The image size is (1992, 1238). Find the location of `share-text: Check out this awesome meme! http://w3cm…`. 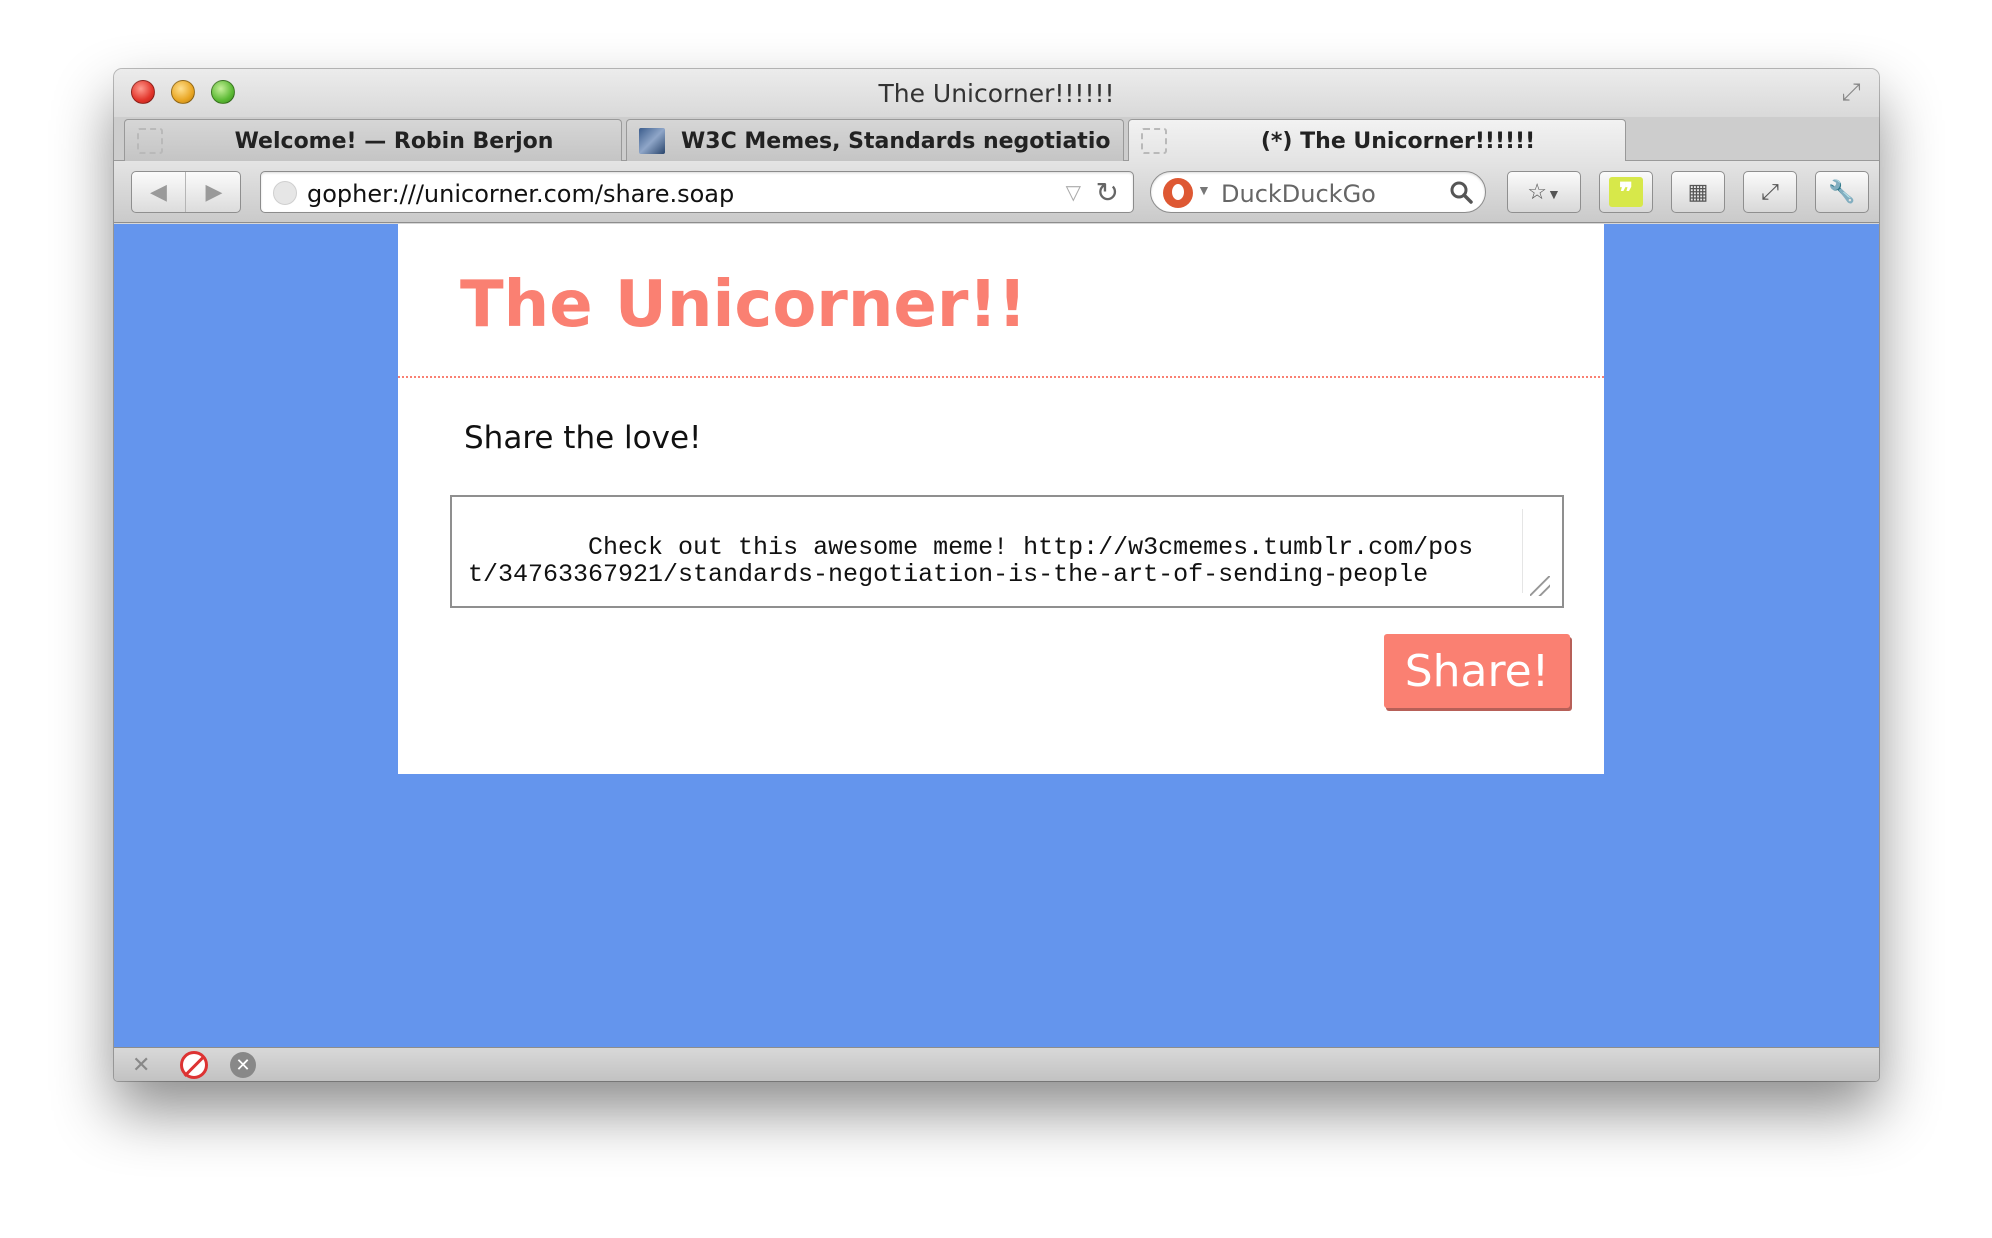

share-text: Check out this awesome meme! http://w3cm… is located at coordinates (970, 561).